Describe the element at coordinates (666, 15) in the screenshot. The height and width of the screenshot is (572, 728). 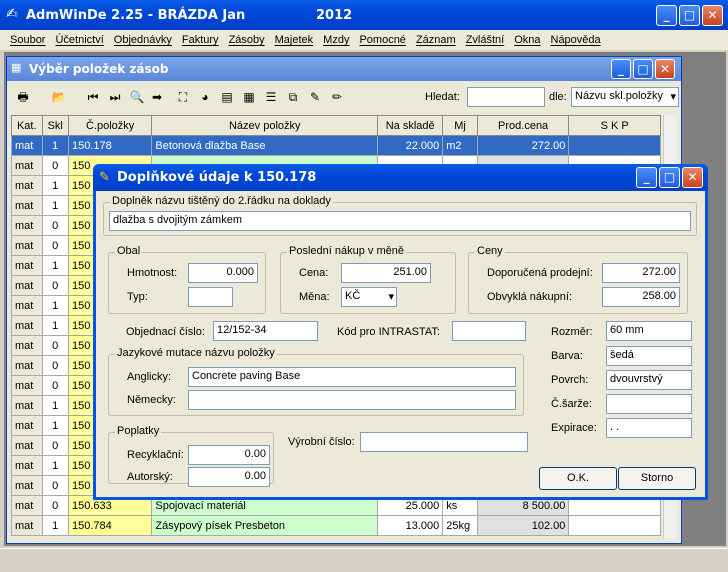
I see `minimize-icon: _` at that location.